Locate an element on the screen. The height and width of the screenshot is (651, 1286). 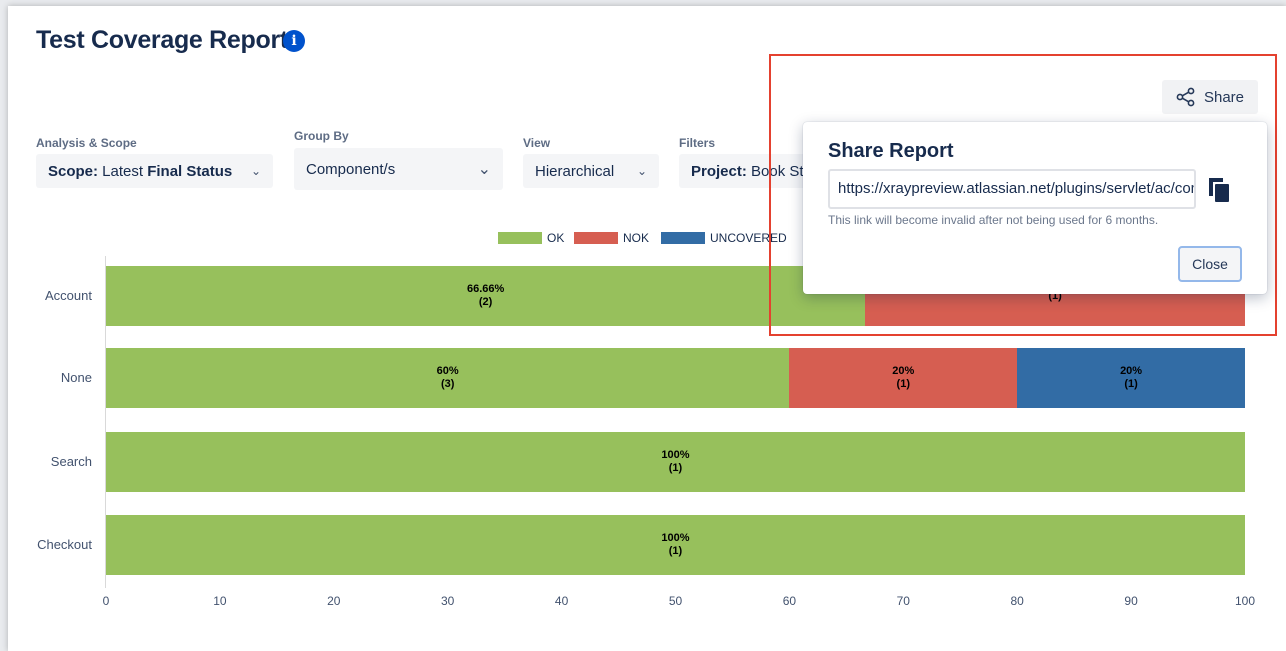
bar-nok-none: 20% (1) is located at coordinates (903, 378).